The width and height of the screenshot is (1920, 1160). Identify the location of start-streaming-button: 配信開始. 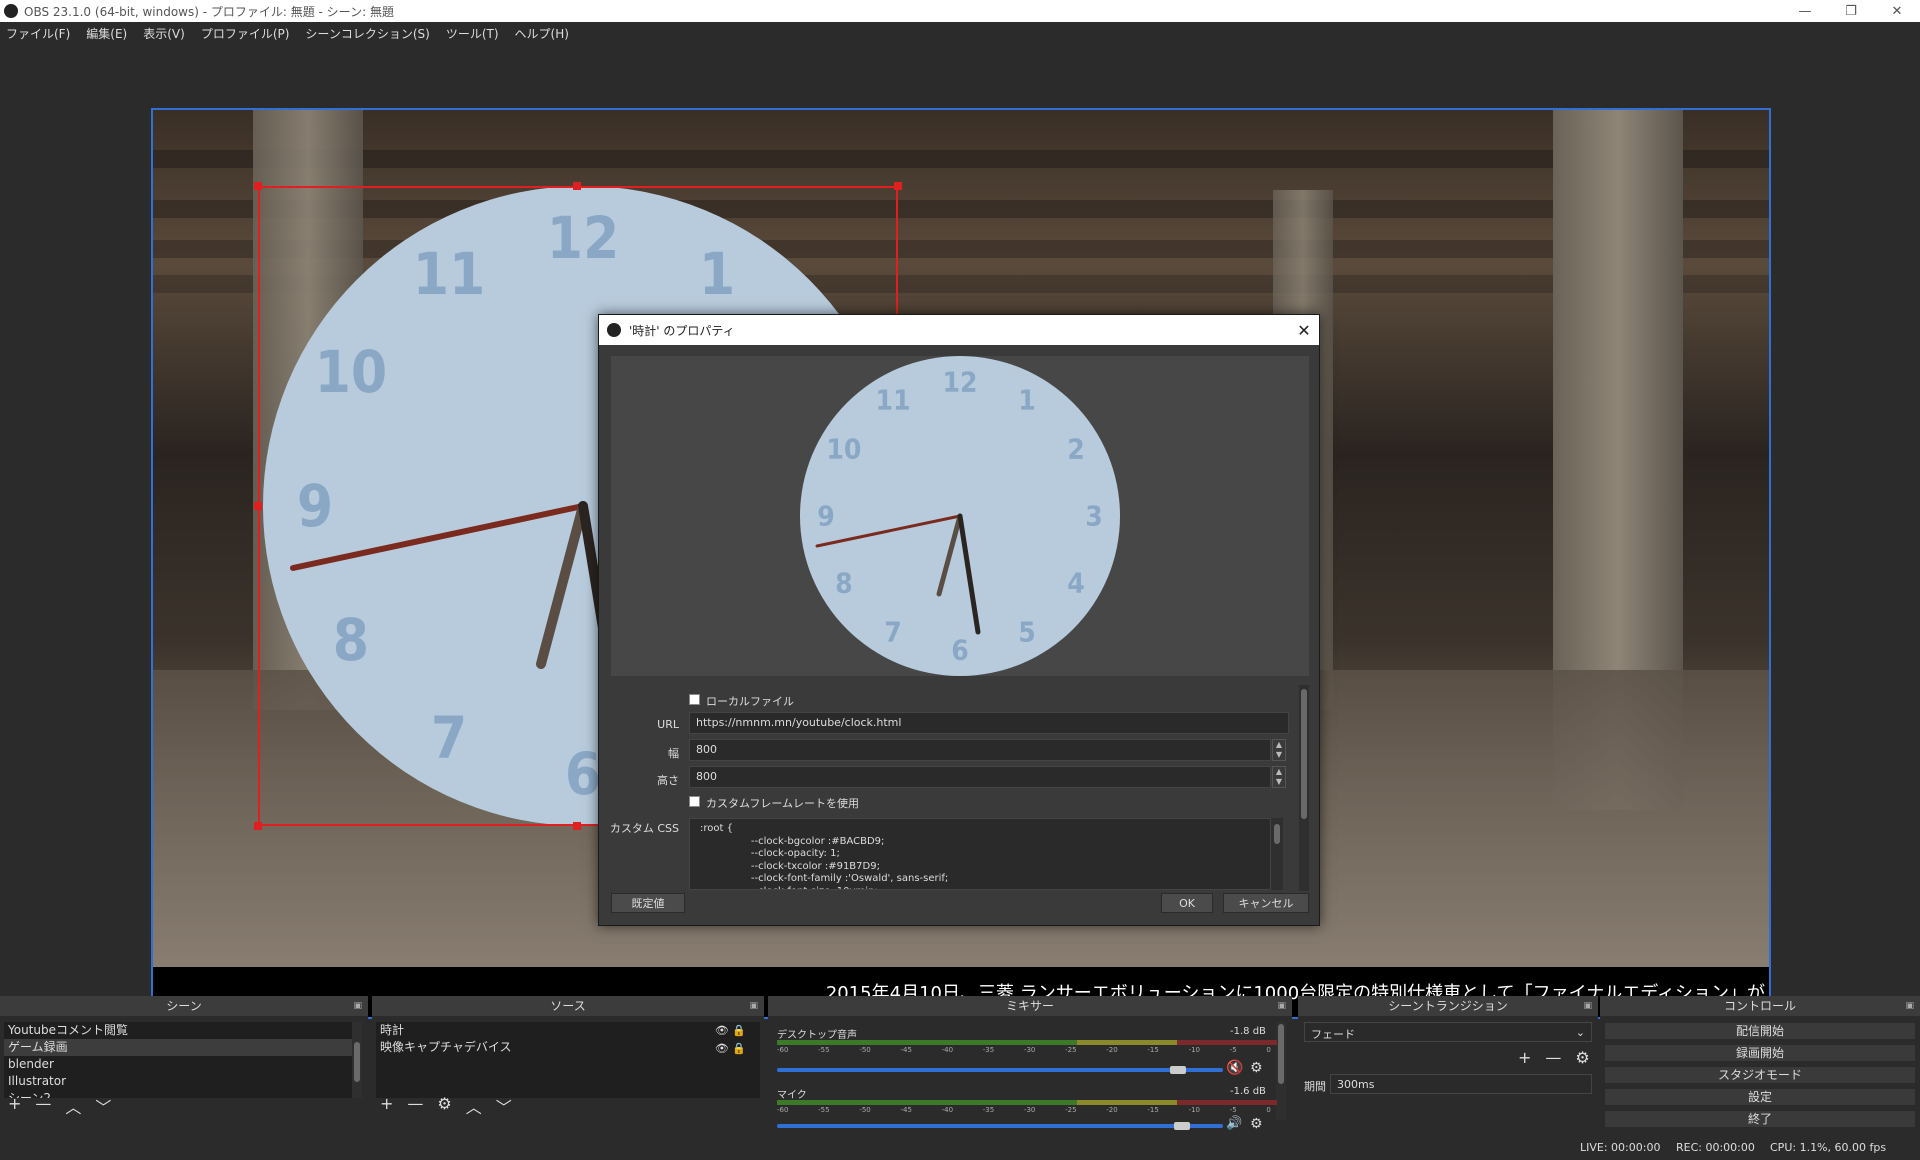
(1760, 1031).